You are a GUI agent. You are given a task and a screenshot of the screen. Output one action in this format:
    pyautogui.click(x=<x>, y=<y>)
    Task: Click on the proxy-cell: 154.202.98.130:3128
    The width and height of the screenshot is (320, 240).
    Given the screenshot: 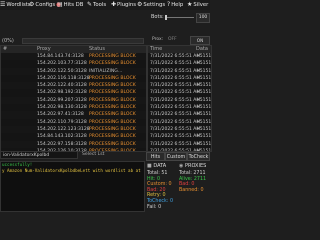 What is the action you would take?
    pyautogui.click(x=62, y=108)
    